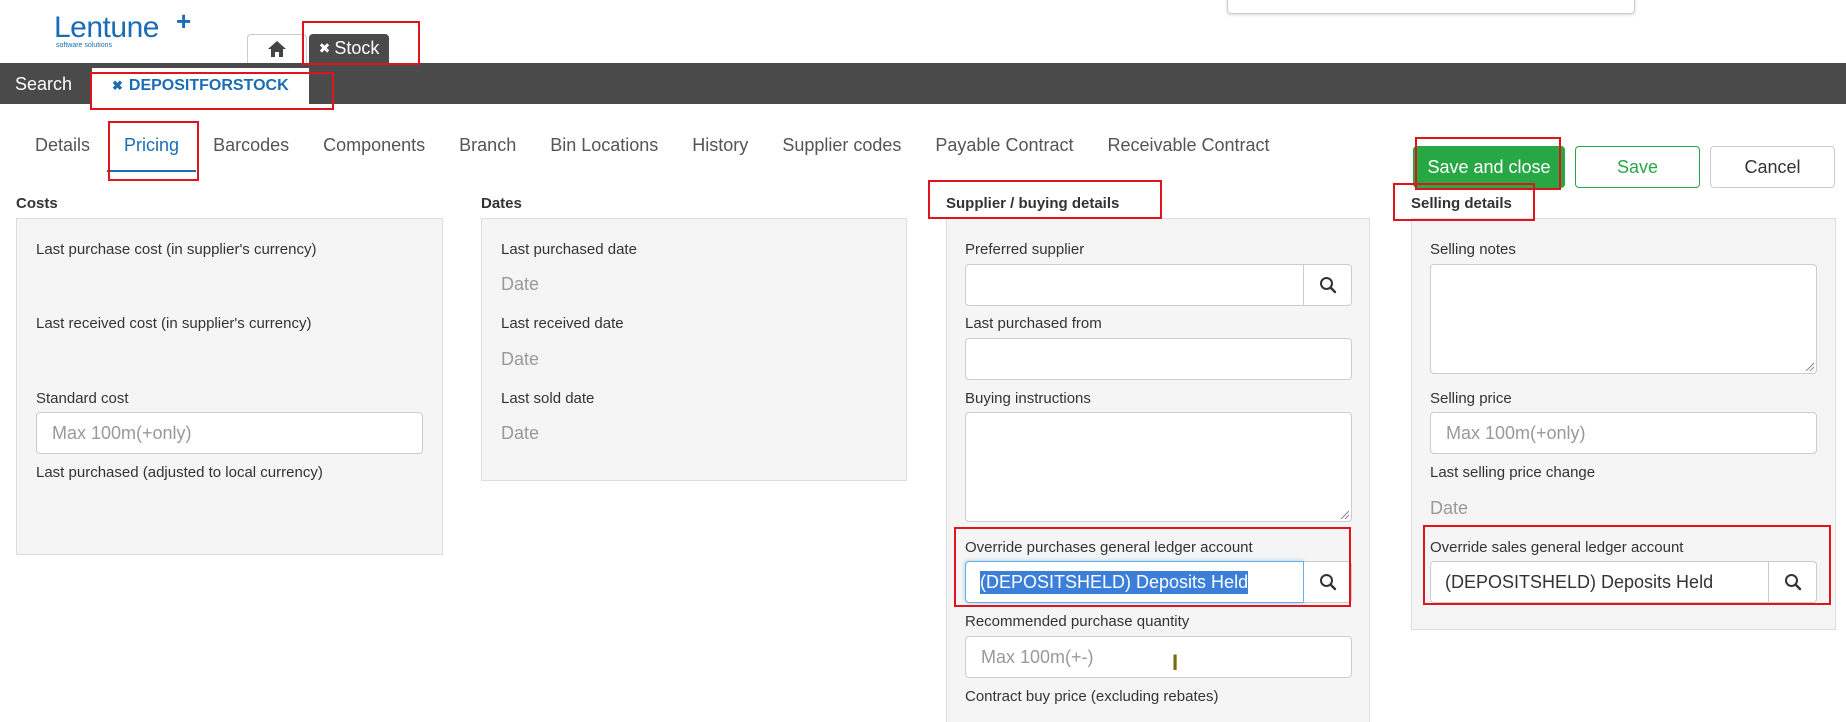 This screenshot has height=722, width=1846. Describe the element at coordinates (1431, 7) in the screenshot. I see `top-dropdown-panel` at that location.